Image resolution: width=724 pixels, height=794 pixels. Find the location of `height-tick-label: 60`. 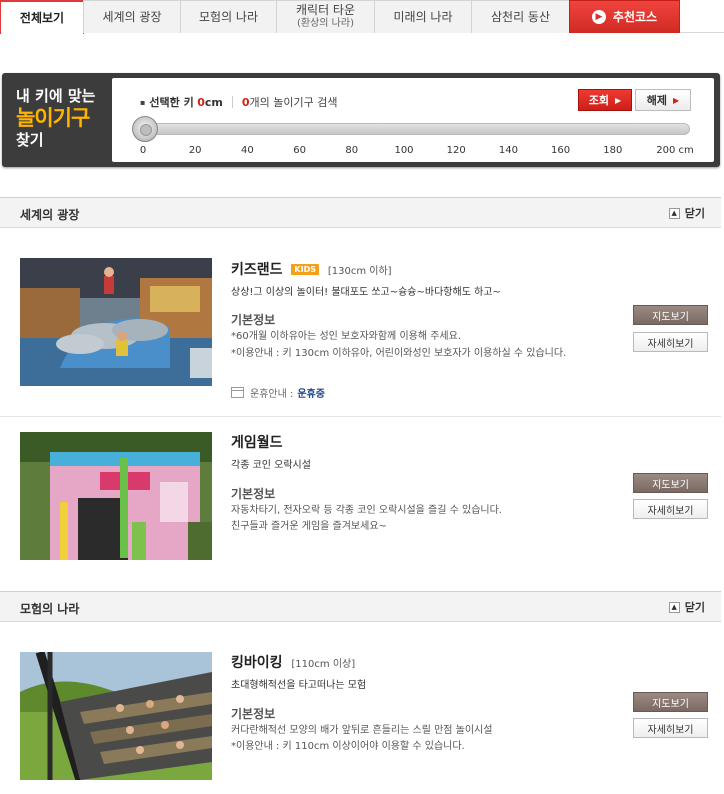

height-tick-label: 60 is located at coordinates (299, 150).